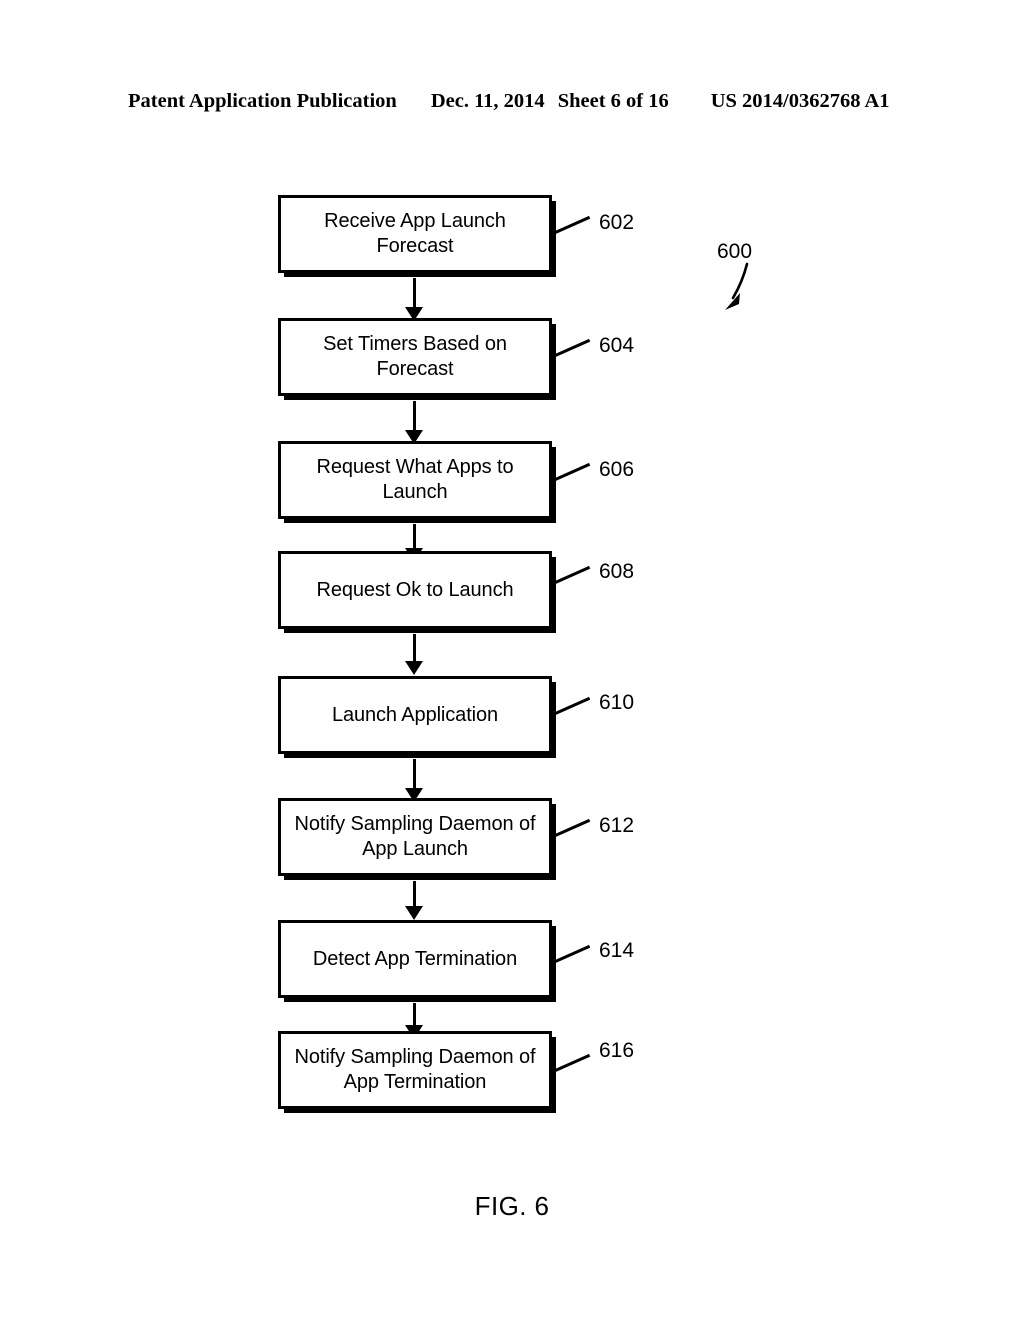  I want to click on ref-number-606: 606, so click(617, 469).